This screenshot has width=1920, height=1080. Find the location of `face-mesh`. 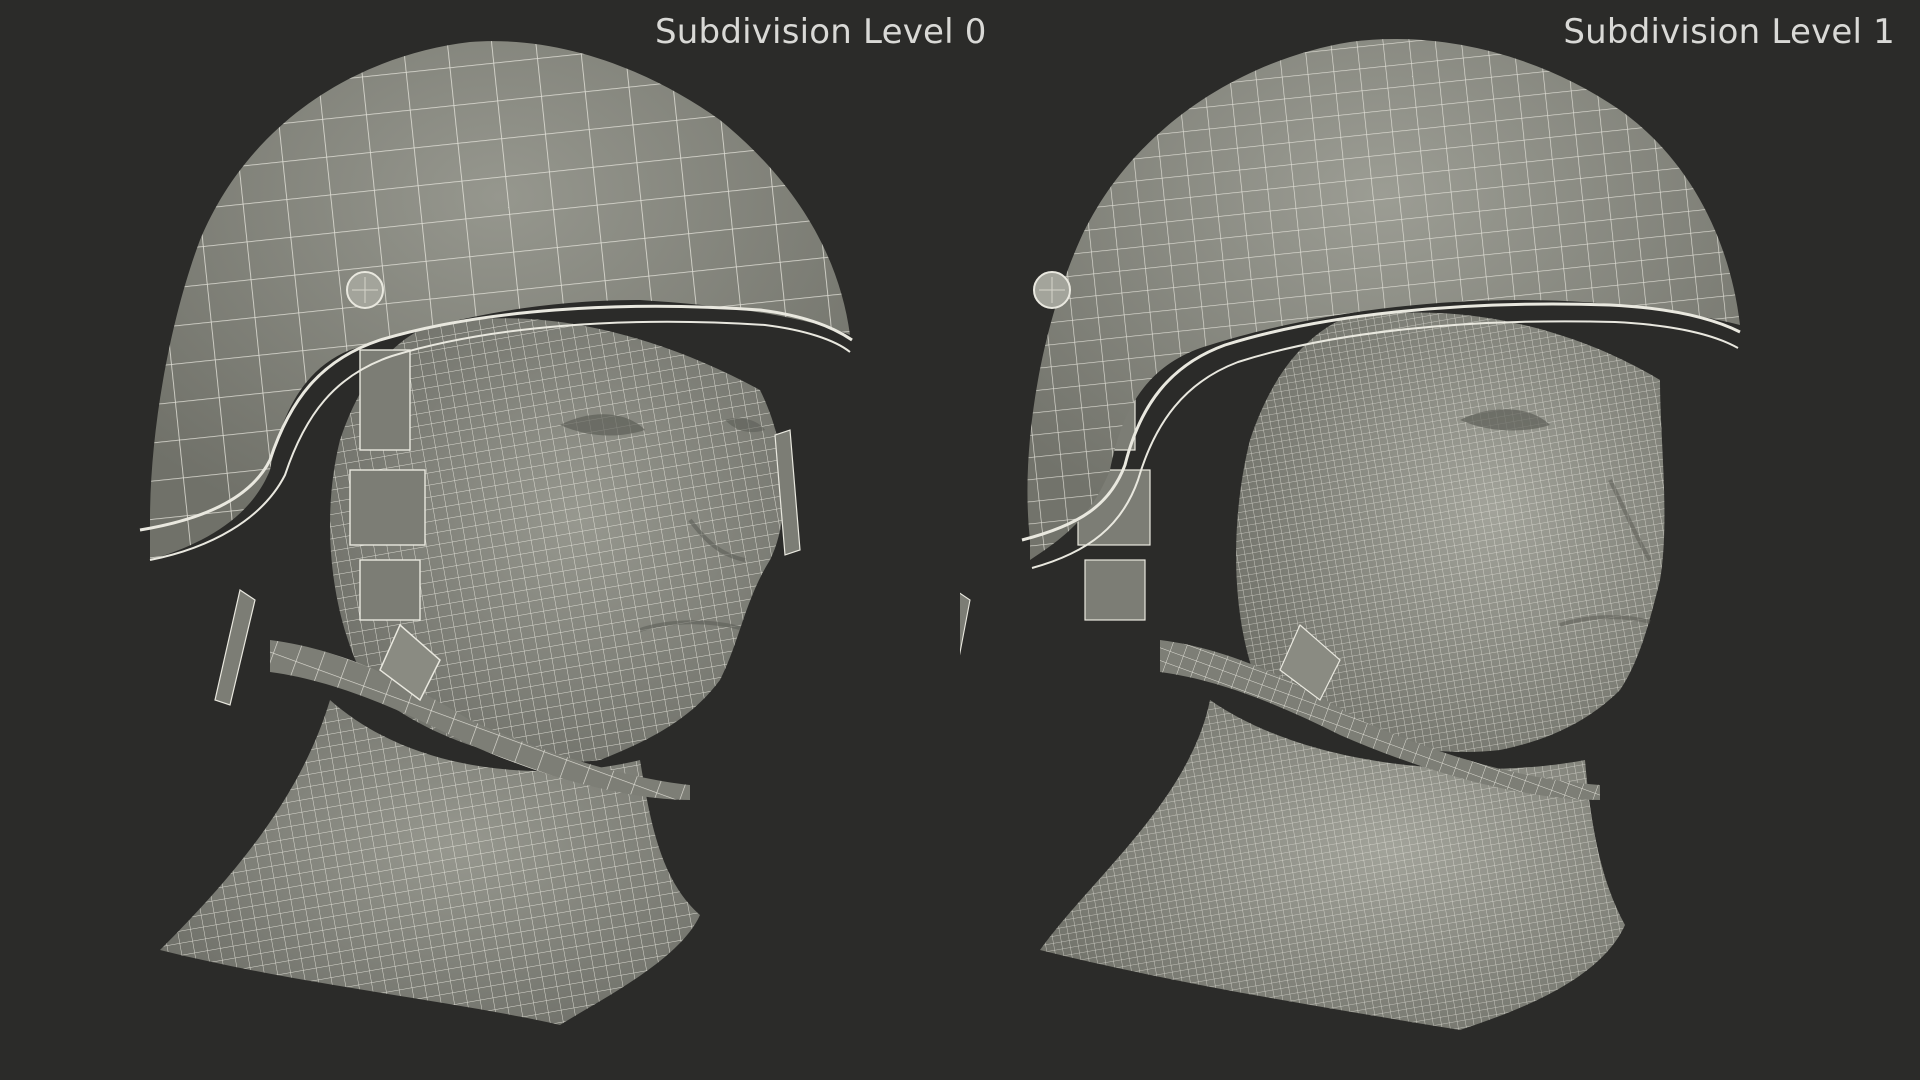

face-mesh is located at coordinates (1450, 532).